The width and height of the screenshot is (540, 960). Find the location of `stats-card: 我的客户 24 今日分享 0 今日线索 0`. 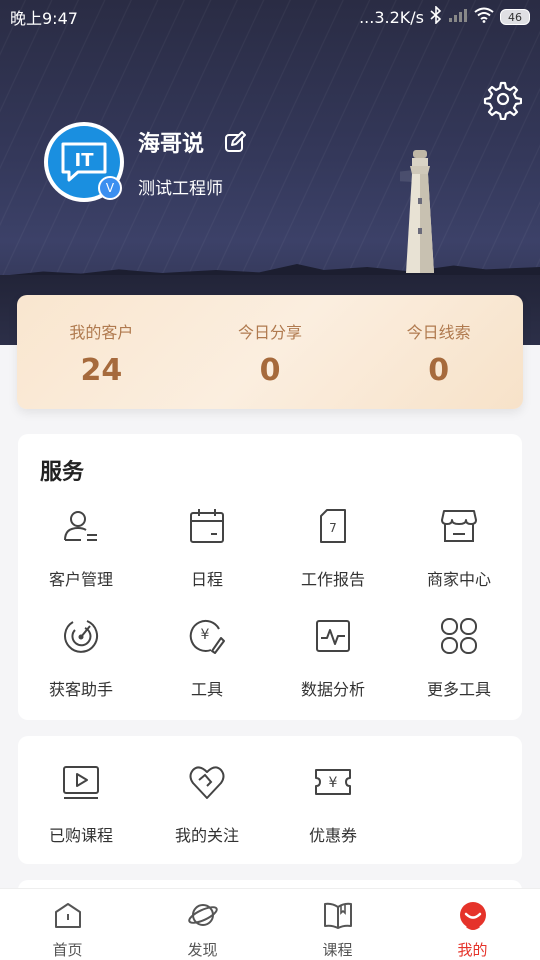

stats-card: 我的客户 24 今日分享 0 今日线索 0 is located at coordinates (270, 352).